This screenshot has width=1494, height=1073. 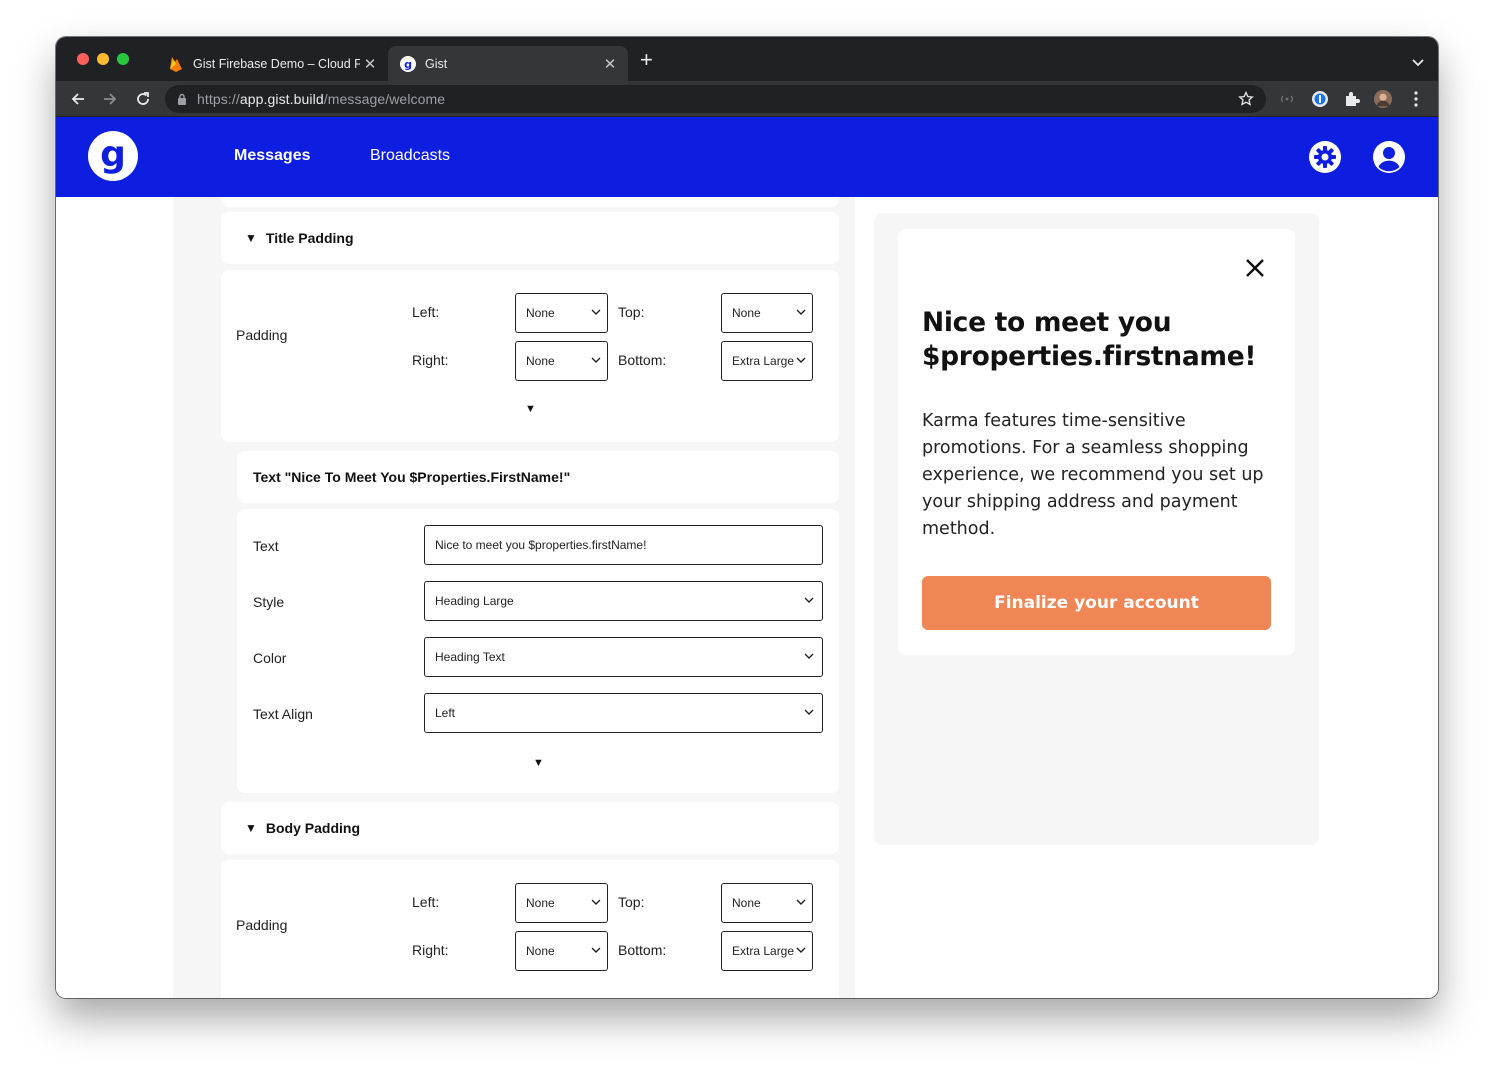 What do you see at coordinates (767, 361) in the screenshot?
I see `title-padding-bottom-select: Extra Large` at bounding box center [767, 361].